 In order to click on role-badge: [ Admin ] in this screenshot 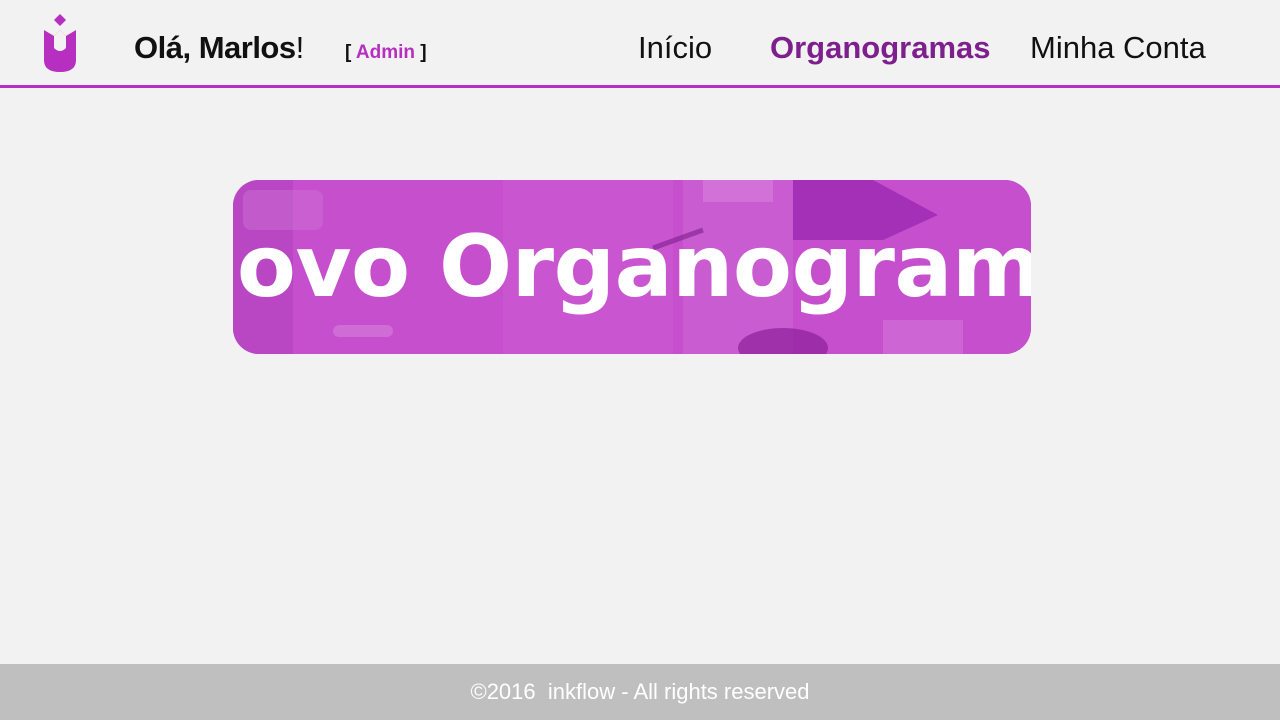, I will do `click(386, 53)`.